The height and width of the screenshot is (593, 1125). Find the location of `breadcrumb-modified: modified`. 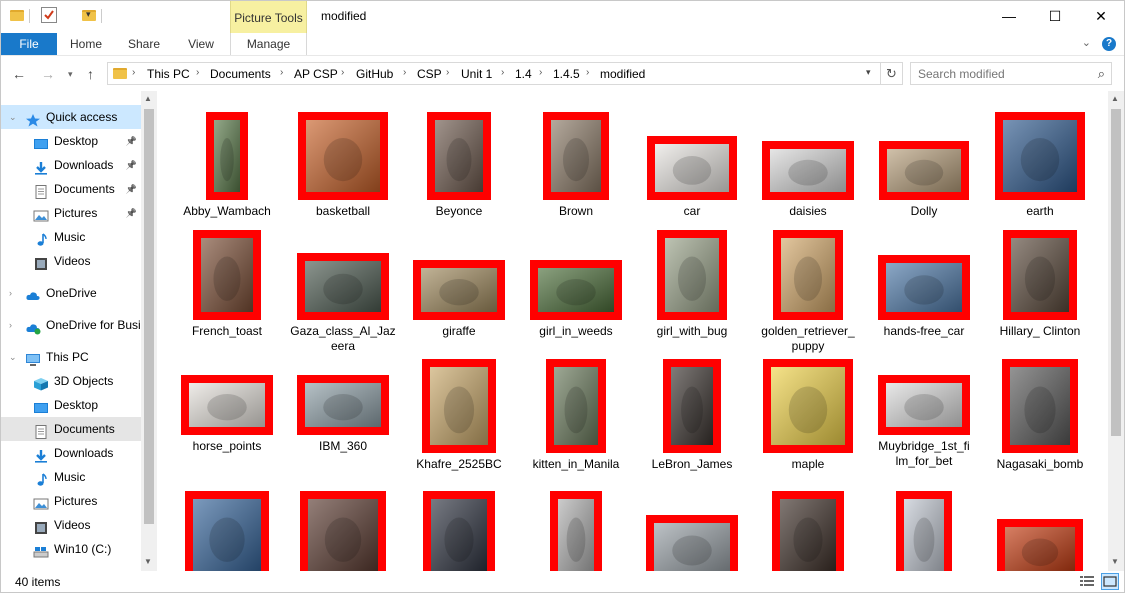

breadcrumb-modified: modified is located at coordinates (622, 74).